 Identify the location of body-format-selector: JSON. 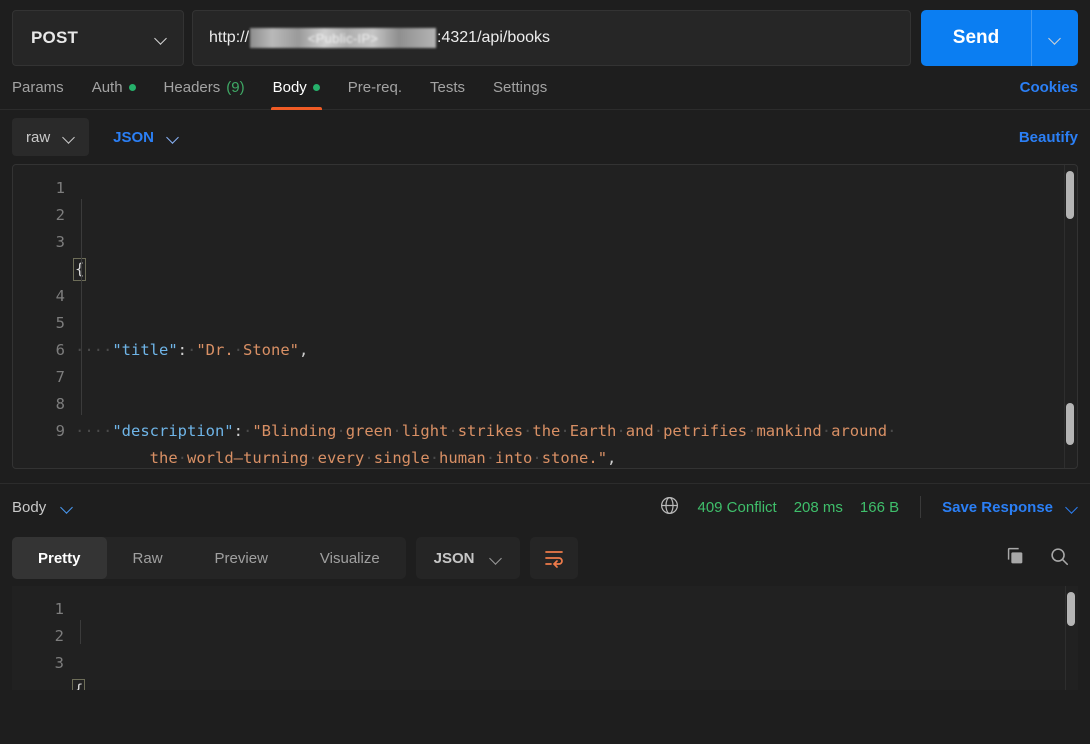
(146, 137).